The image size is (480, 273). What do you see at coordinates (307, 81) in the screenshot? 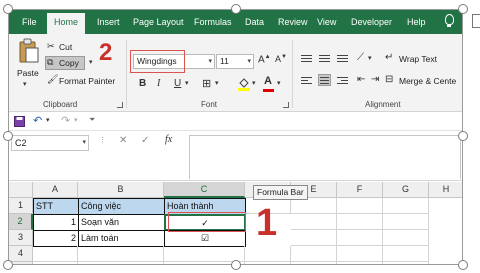
I see `align-left-icon` at bounding box center [307, 81].